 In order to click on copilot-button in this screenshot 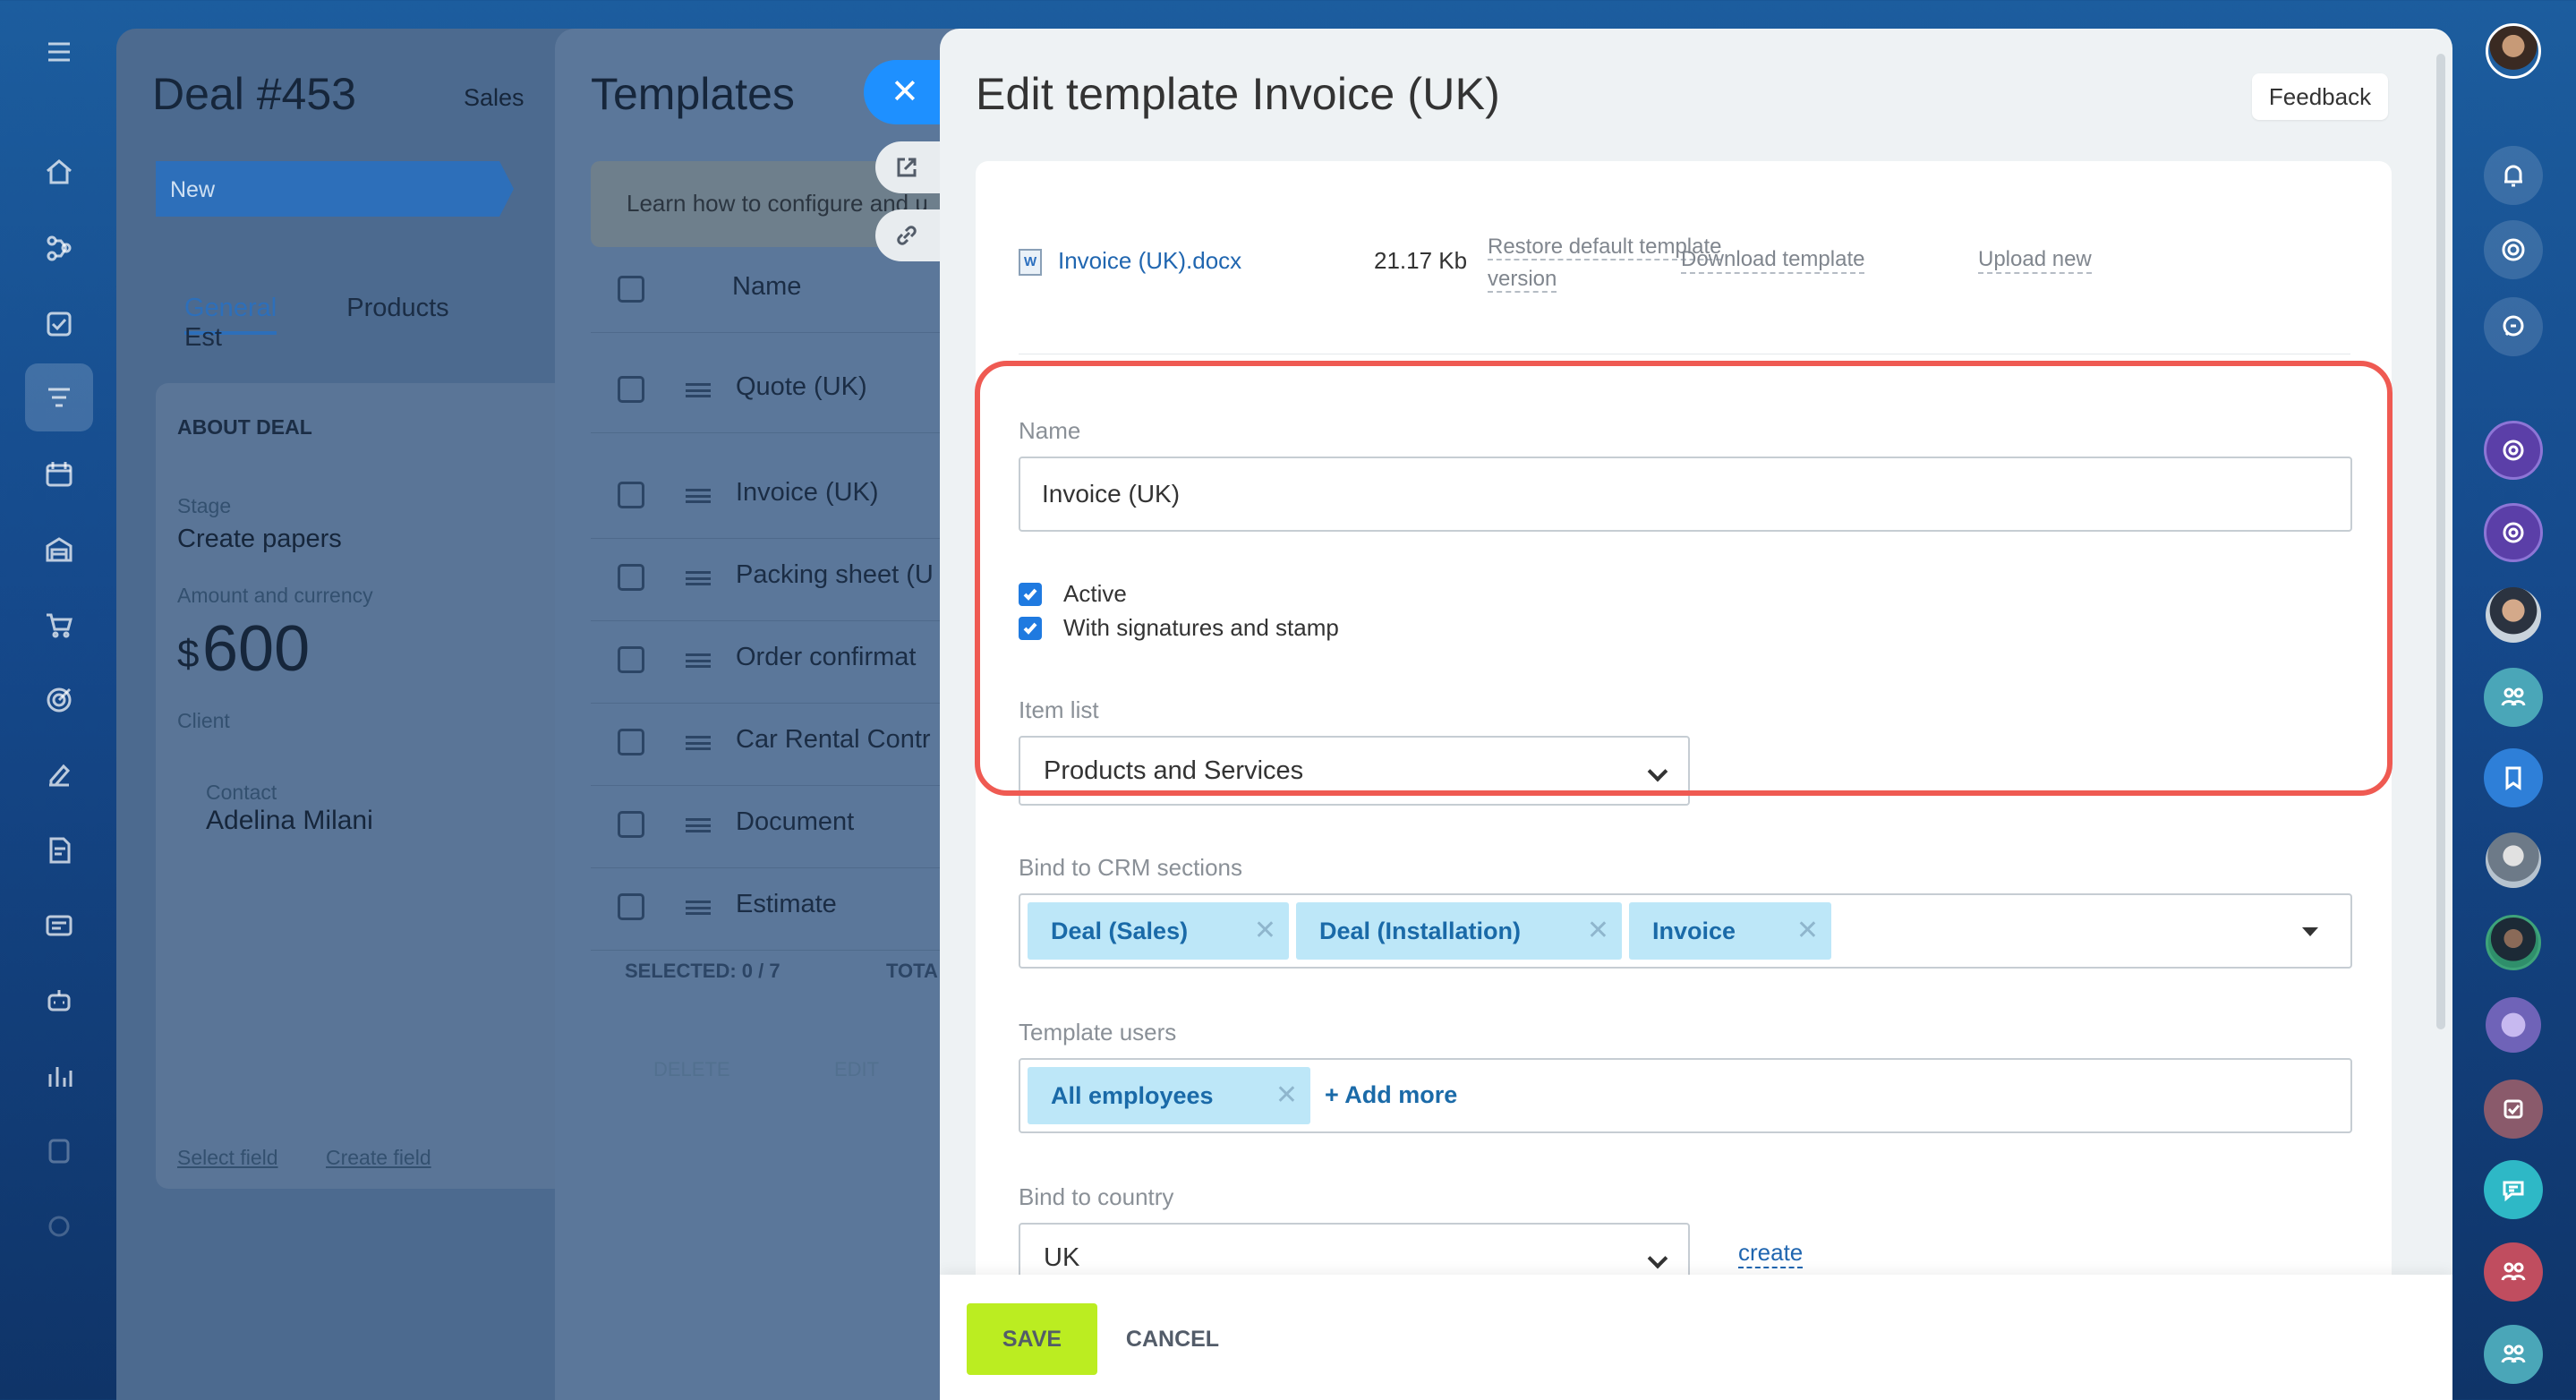, I will do `click(2513, 250)`.